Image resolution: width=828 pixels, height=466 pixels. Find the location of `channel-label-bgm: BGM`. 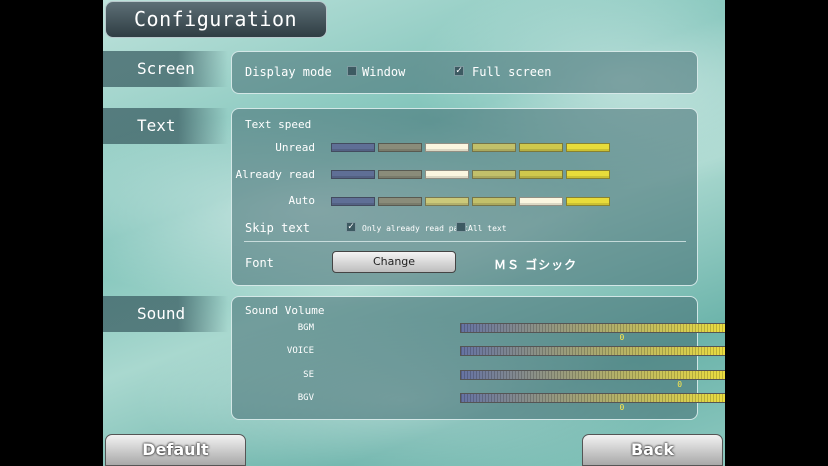

channel-label-bgm: BGM is located at coordinates (305, 328).